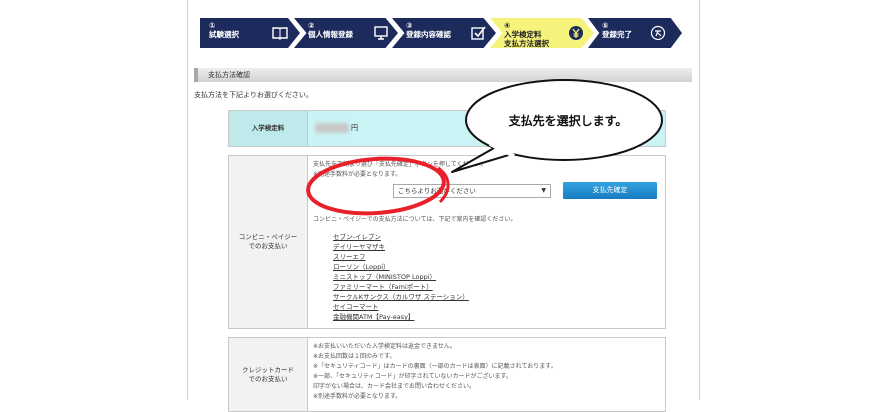 The image size is (880, 412). I want to click on credit-label: クレジットカード でのお支払い, so click(268, 374).